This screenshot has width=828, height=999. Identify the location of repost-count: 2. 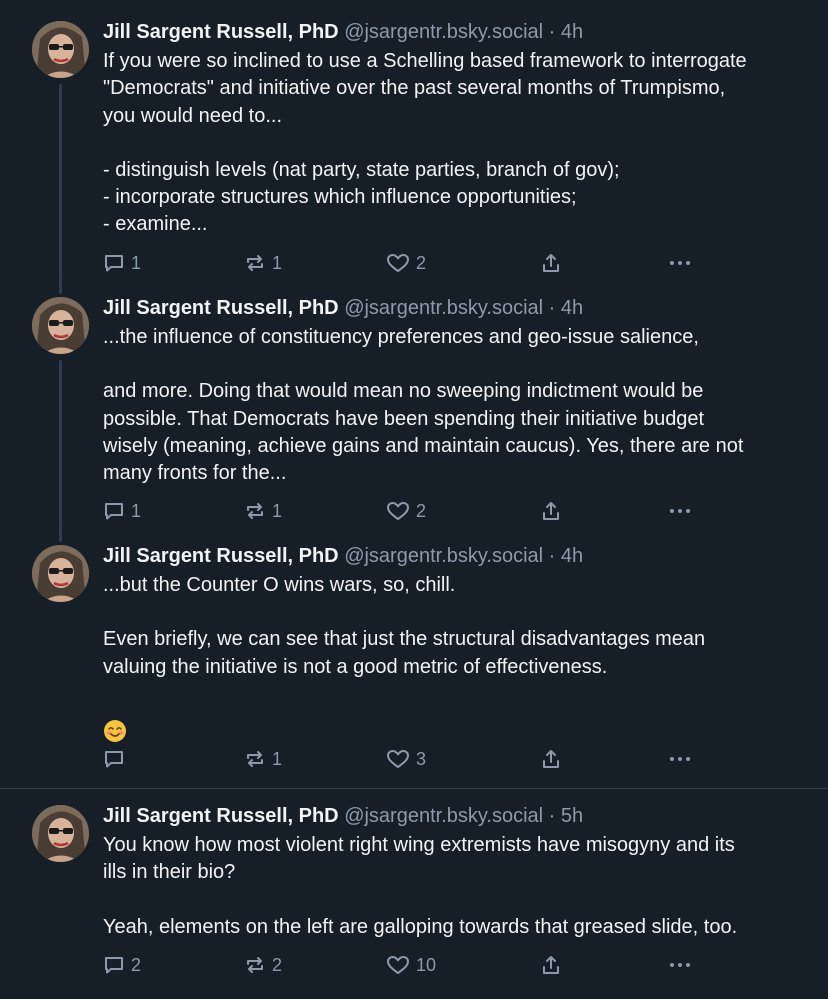
(277, 964).